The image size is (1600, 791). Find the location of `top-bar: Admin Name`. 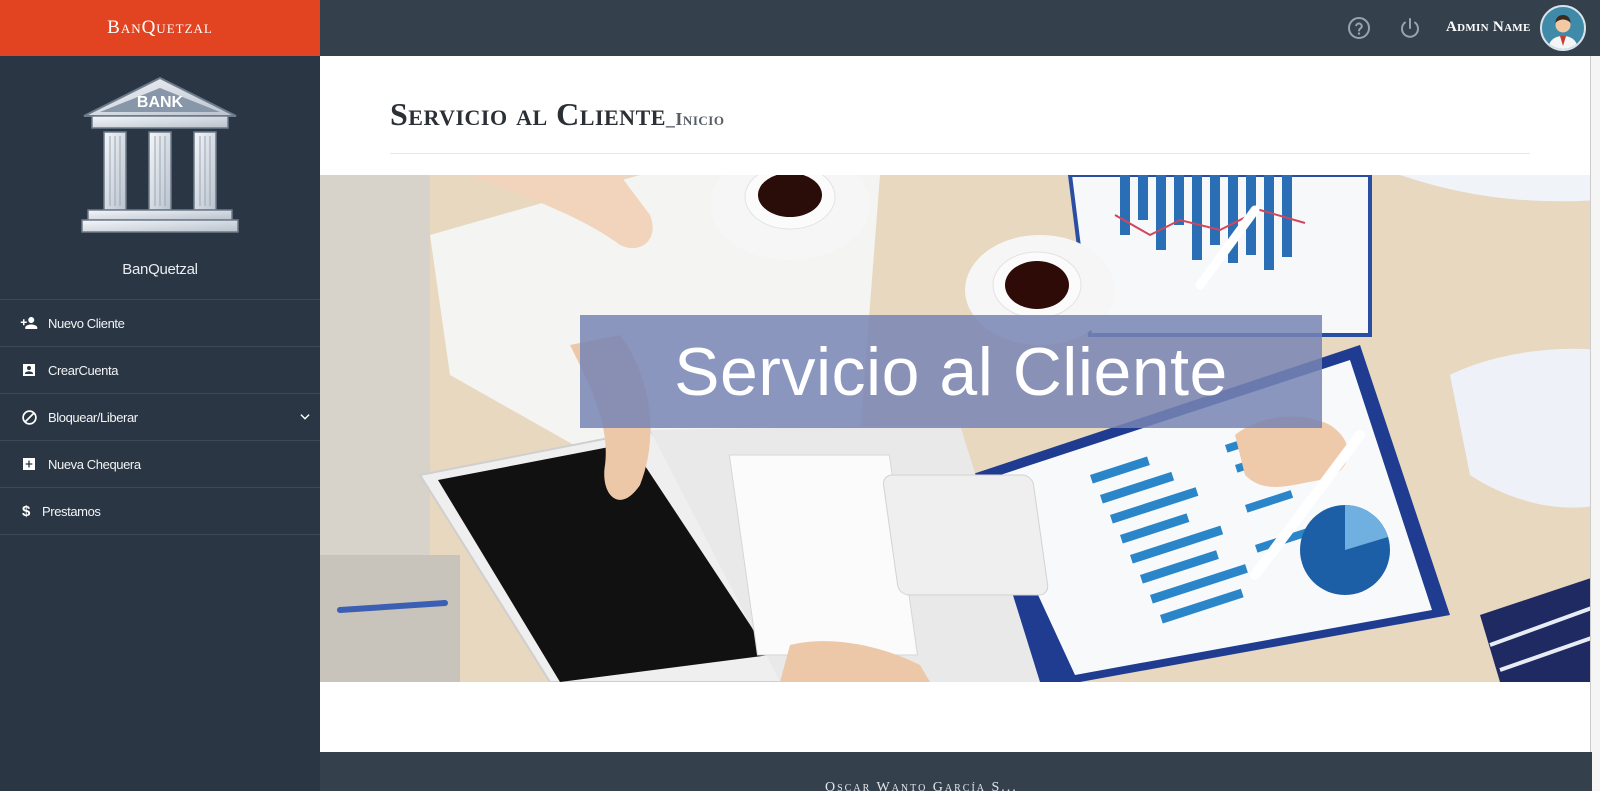

top-bar: Admin Name is located at coordinates (960, 28).